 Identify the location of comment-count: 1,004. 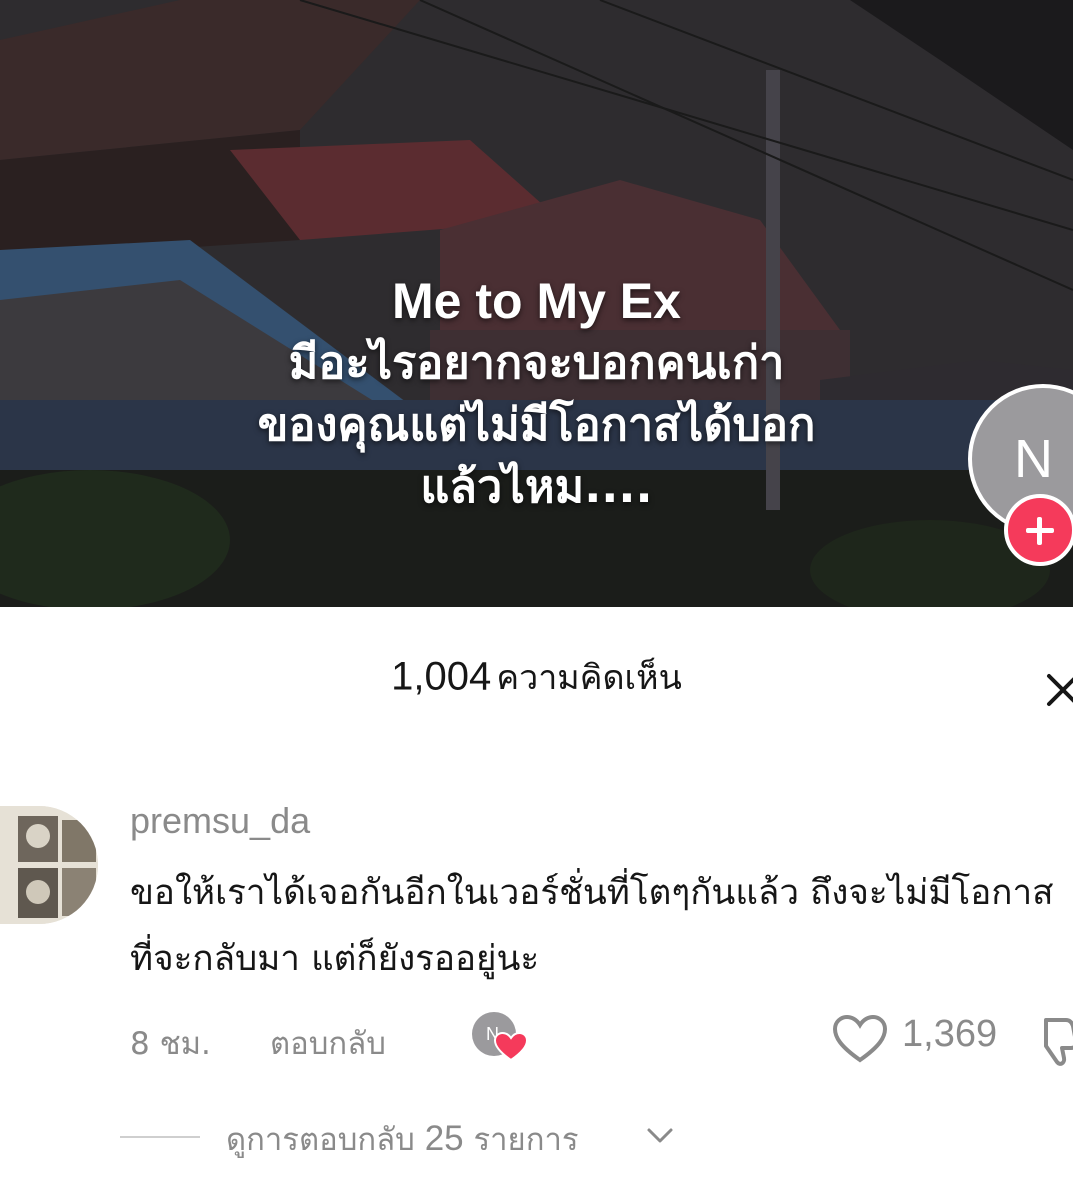
(441, 676).